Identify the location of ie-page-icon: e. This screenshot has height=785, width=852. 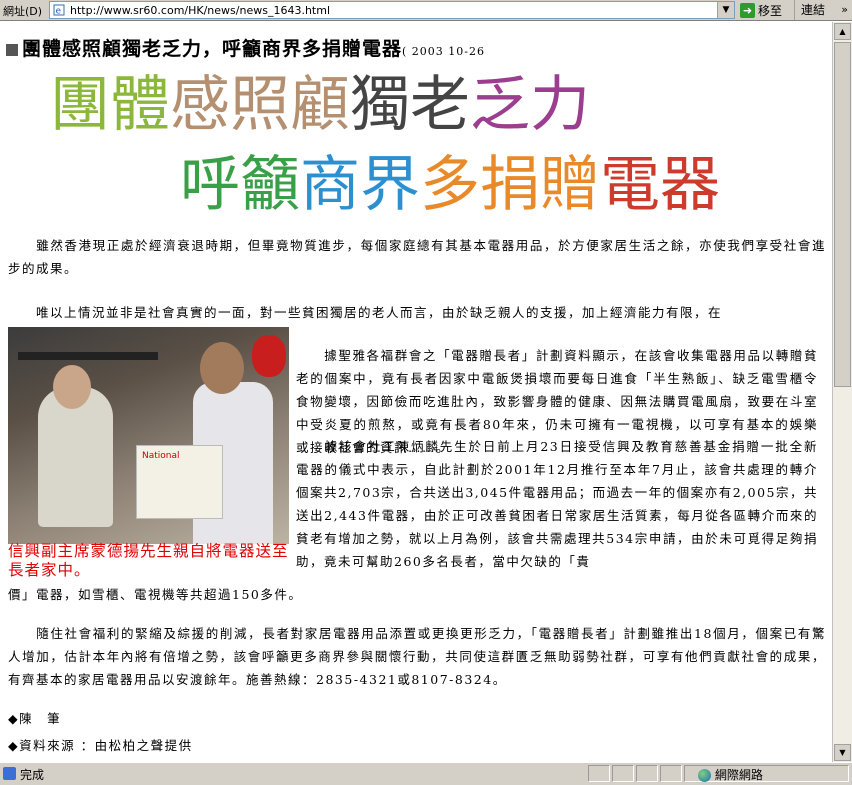
(59, 10).